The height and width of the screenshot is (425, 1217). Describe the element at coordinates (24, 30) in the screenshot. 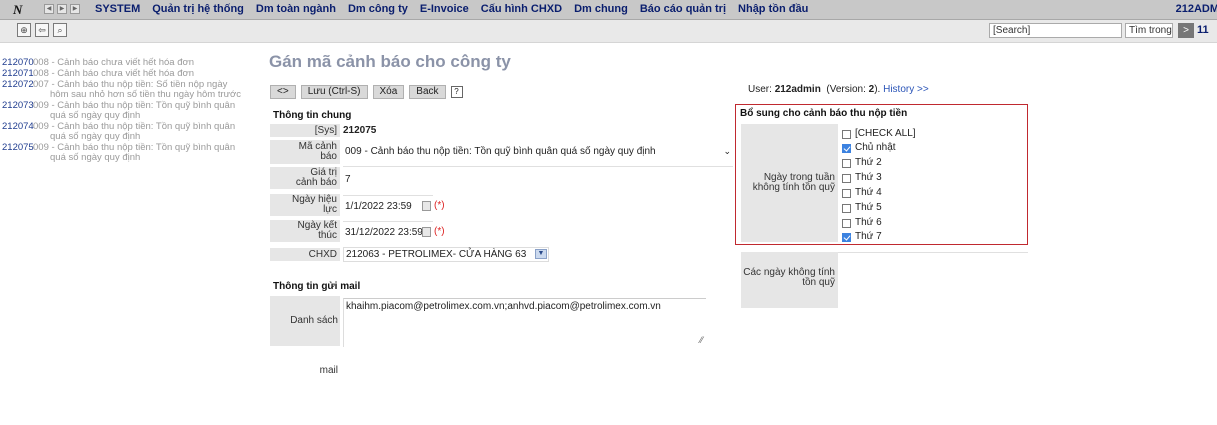

I see `add-icon: ⊕` at that location.